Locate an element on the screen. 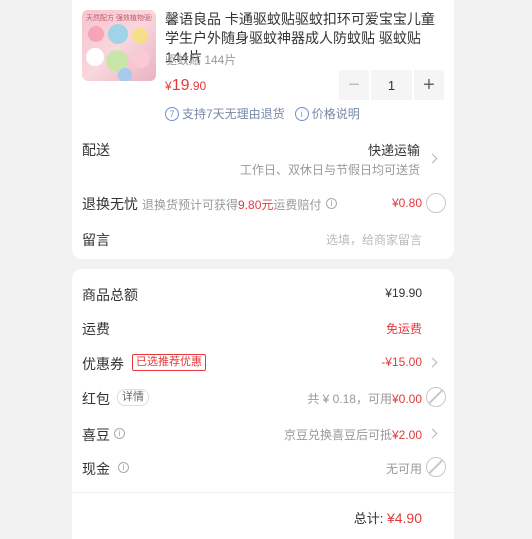  price-integer: 19 is located at coordinates (180, 85).